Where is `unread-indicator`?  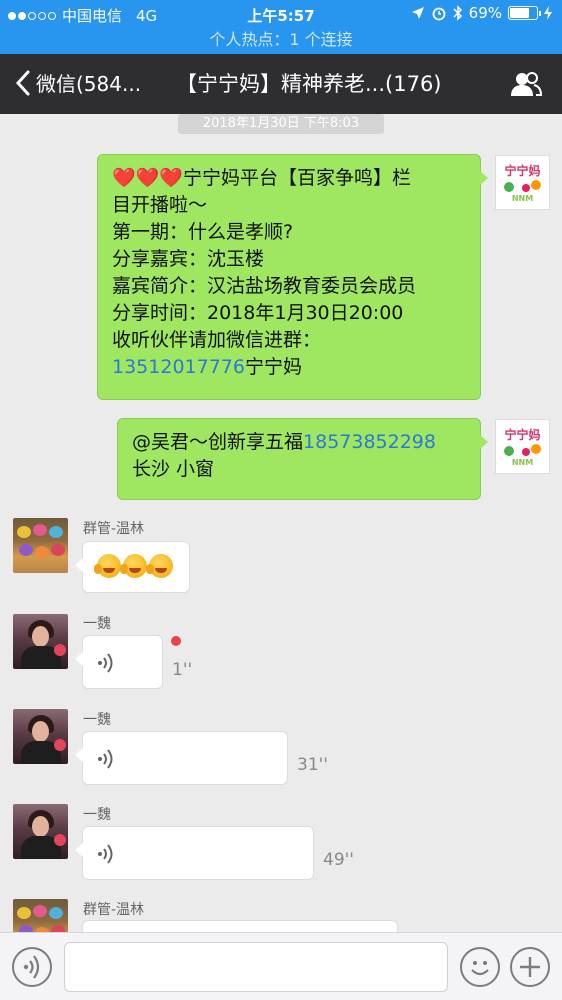 unread-indicator is located at coordinates (176, 641).